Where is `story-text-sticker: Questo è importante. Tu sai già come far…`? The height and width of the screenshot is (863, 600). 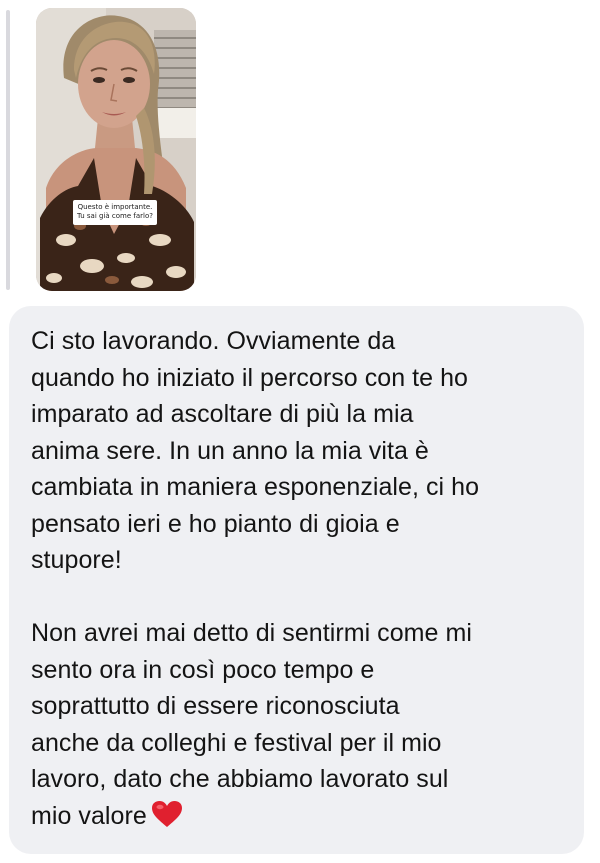
story-text-sticker: Questo è importante. Tu sai già come far… is located at coordinates (115, 212).